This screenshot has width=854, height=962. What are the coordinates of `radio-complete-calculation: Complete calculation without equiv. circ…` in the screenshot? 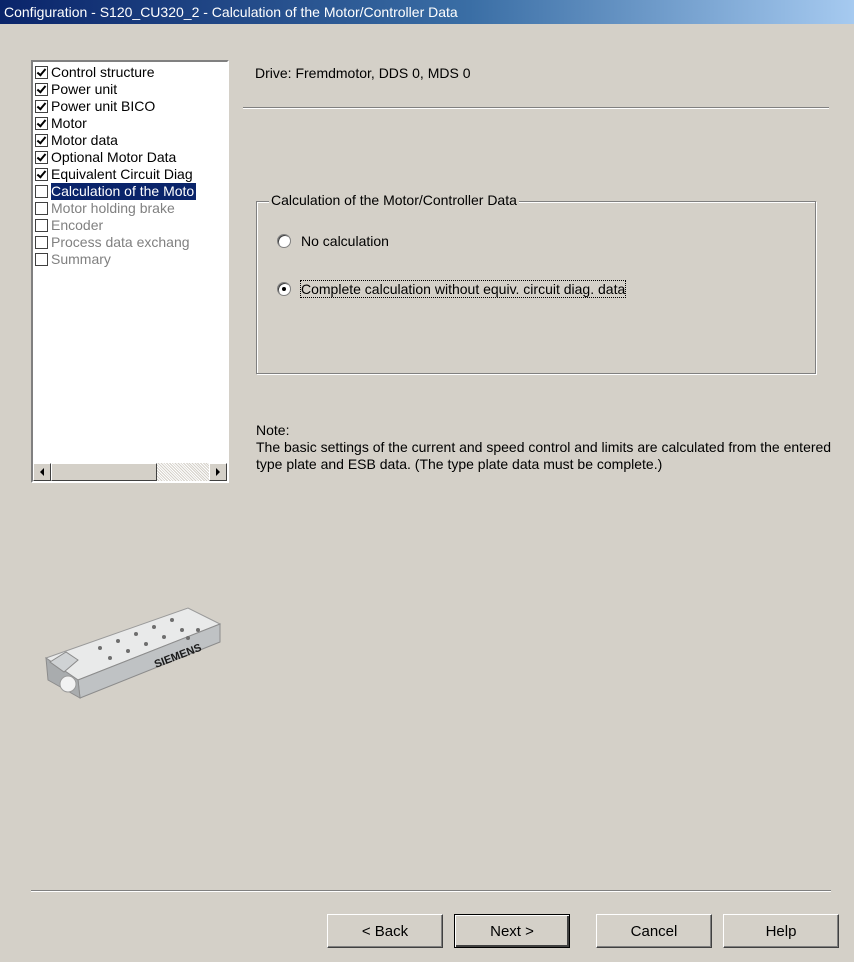 It's located at (452, 289).